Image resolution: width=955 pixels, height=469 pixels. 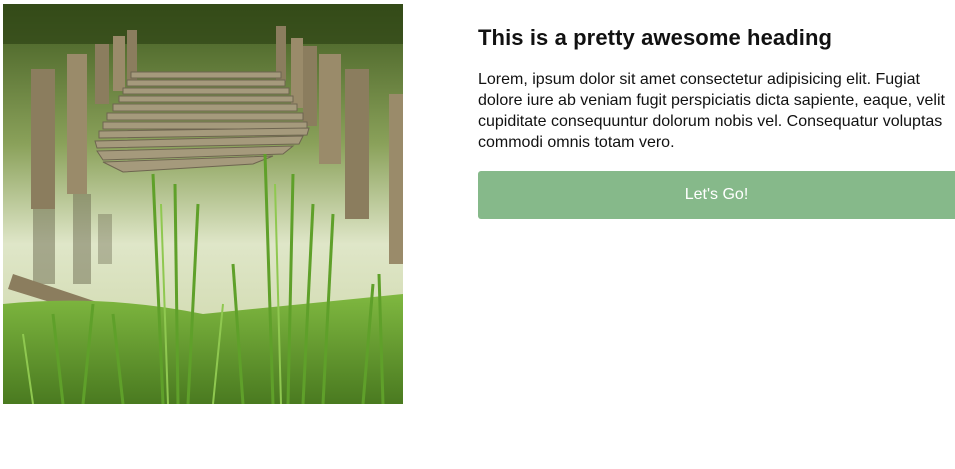 What do you see at coordinates (655, 37) in the screenshot?
I see `page-heading: This is a pretty awesome heading` at bounding box center [655, 37].